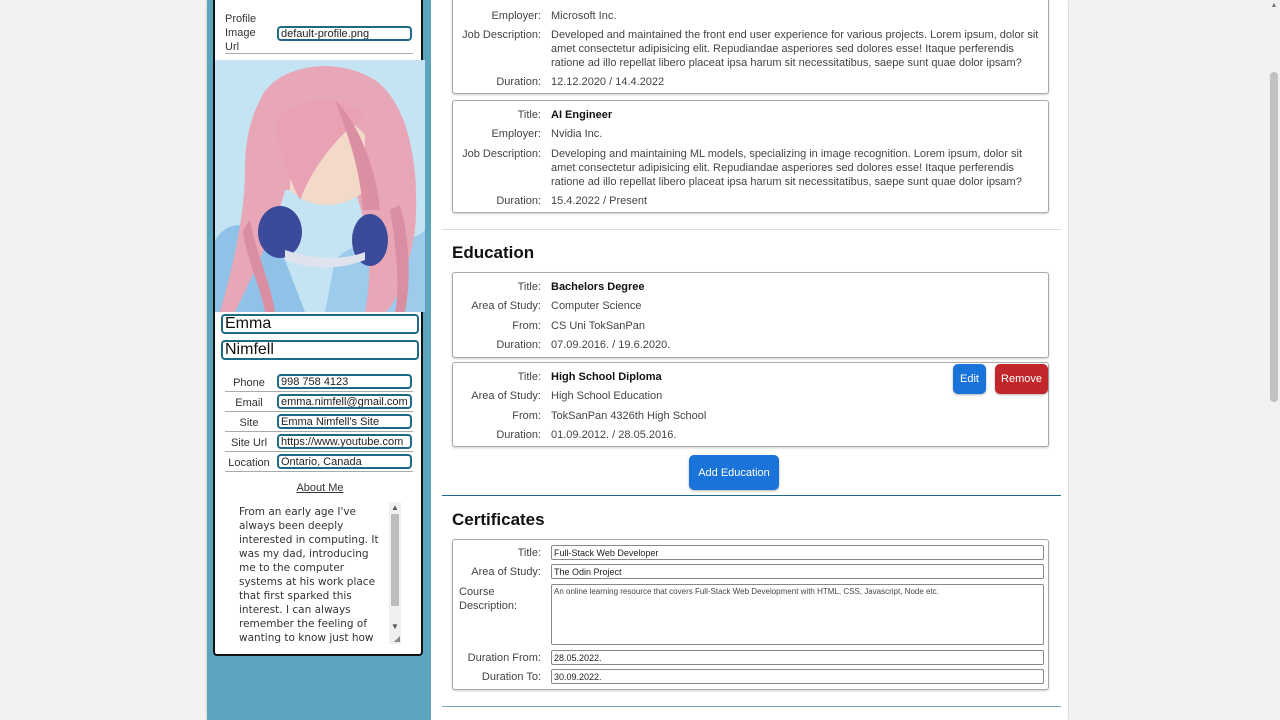 Image resolution: width=1280 pixels, height=720 pixels. Describe the element at coordinates (344, 33) in the screenshot. I see `image-url-input` at that location.